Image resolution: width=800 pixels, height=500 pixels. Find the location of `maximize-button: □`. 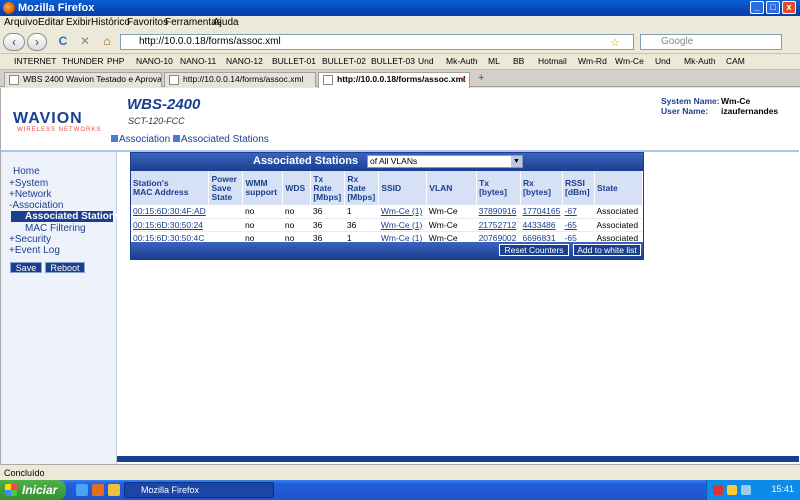

maximize-button: □ is located at coordinates (773, 7).